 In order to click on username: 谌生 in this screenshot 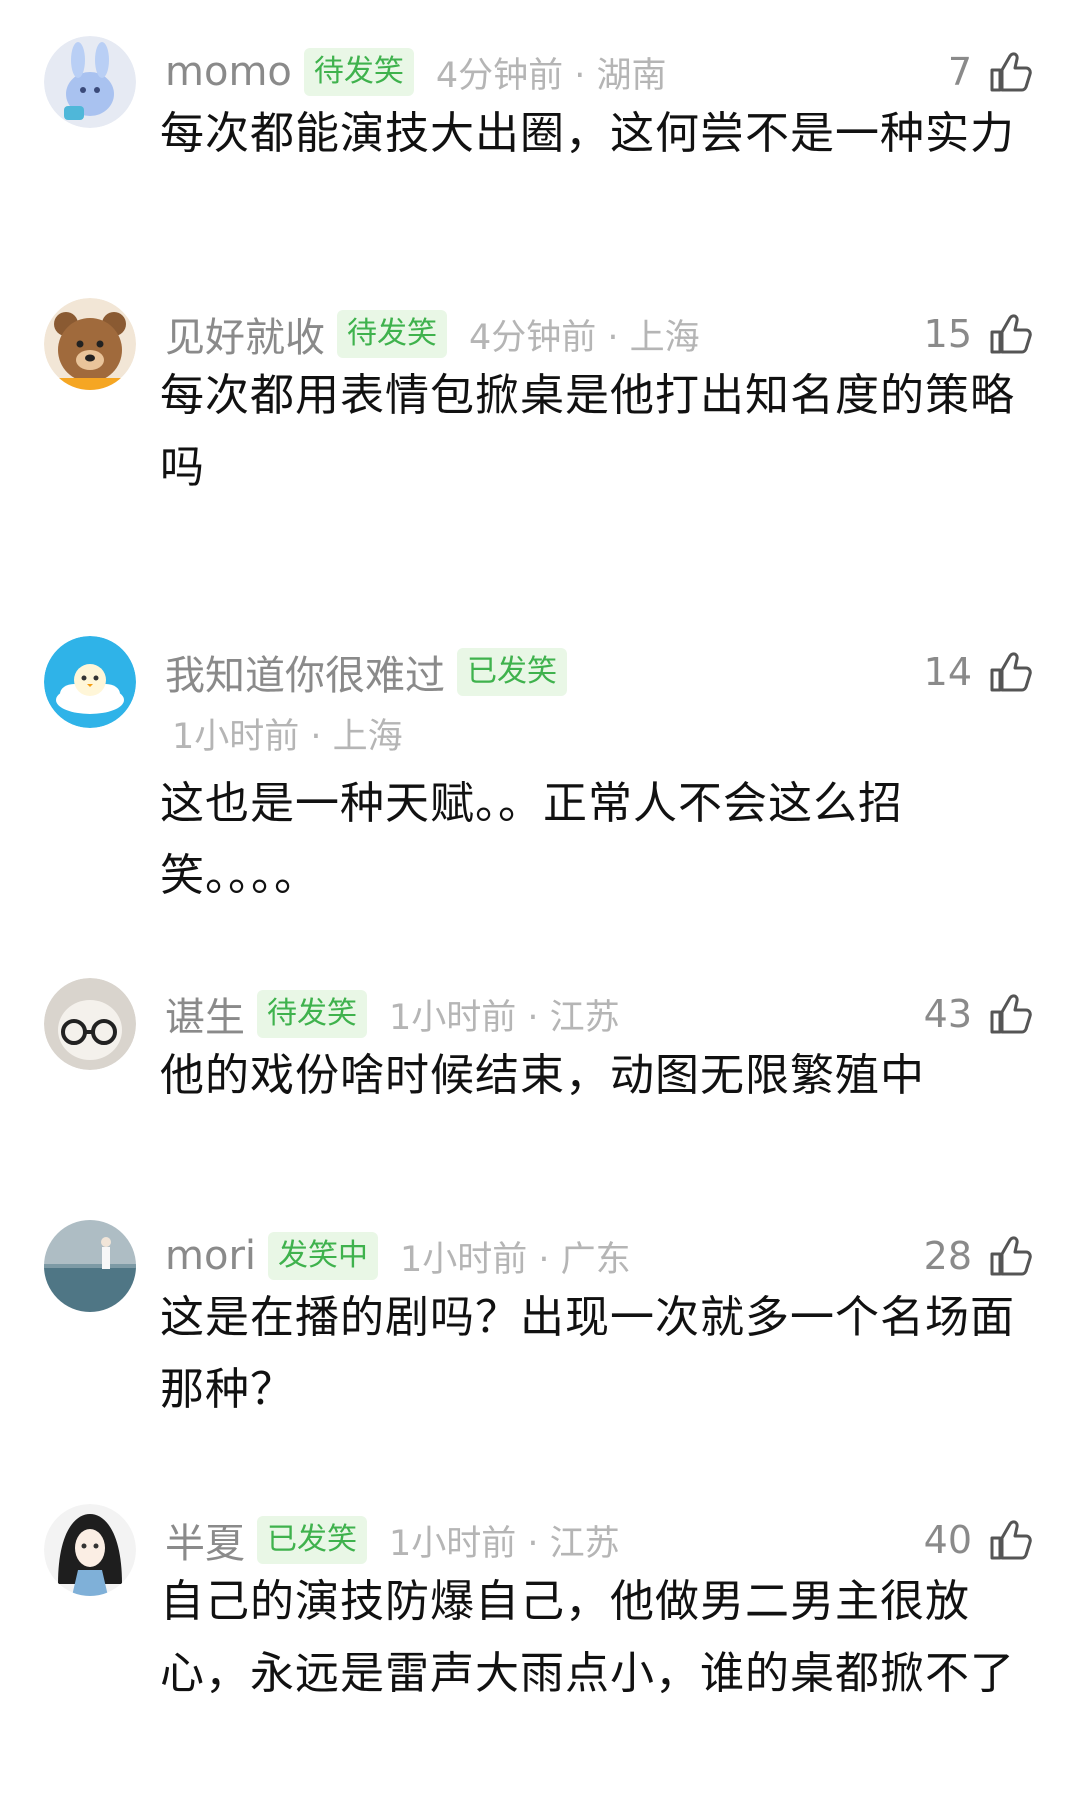, I will do `click(205, 1014)`.